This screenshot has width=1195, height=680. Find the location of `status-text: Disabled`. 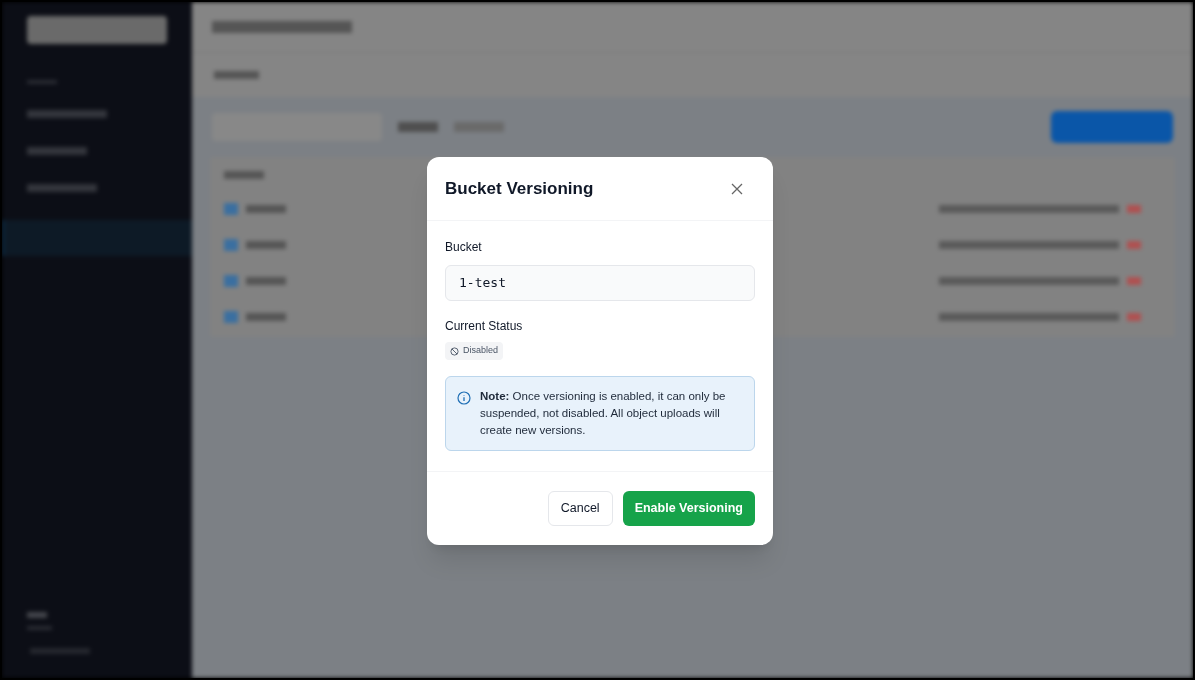

status-text: Disabled is located at coordinates (481, 351).